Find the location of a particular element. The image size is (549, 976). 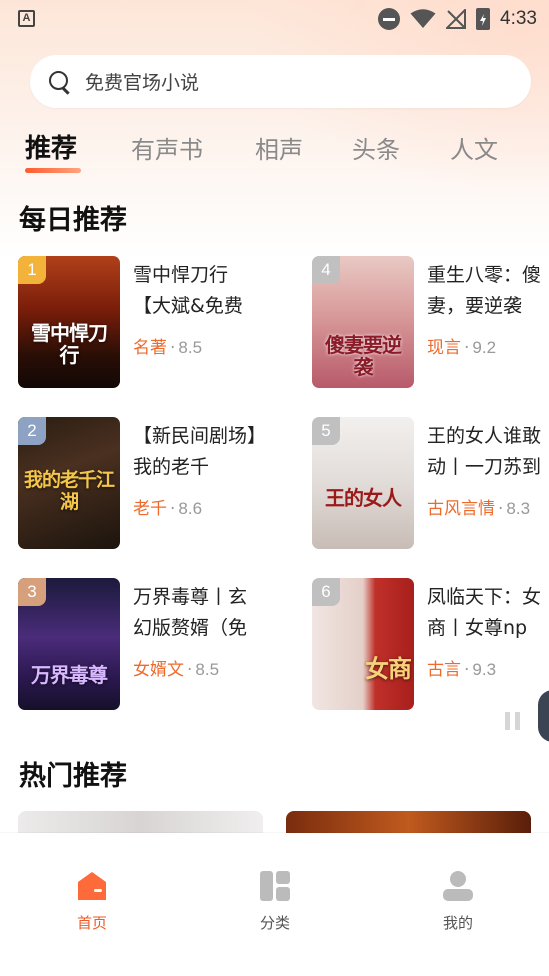

book-title: 王的女人谁敢动丨一刀苏到底 is located at coordinates (484, 451).